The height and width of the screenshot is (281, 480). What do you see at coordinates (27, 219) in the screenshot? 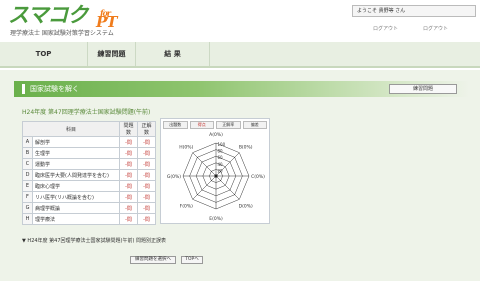
I see `row-letter: H` at bounding box center [27, 219].